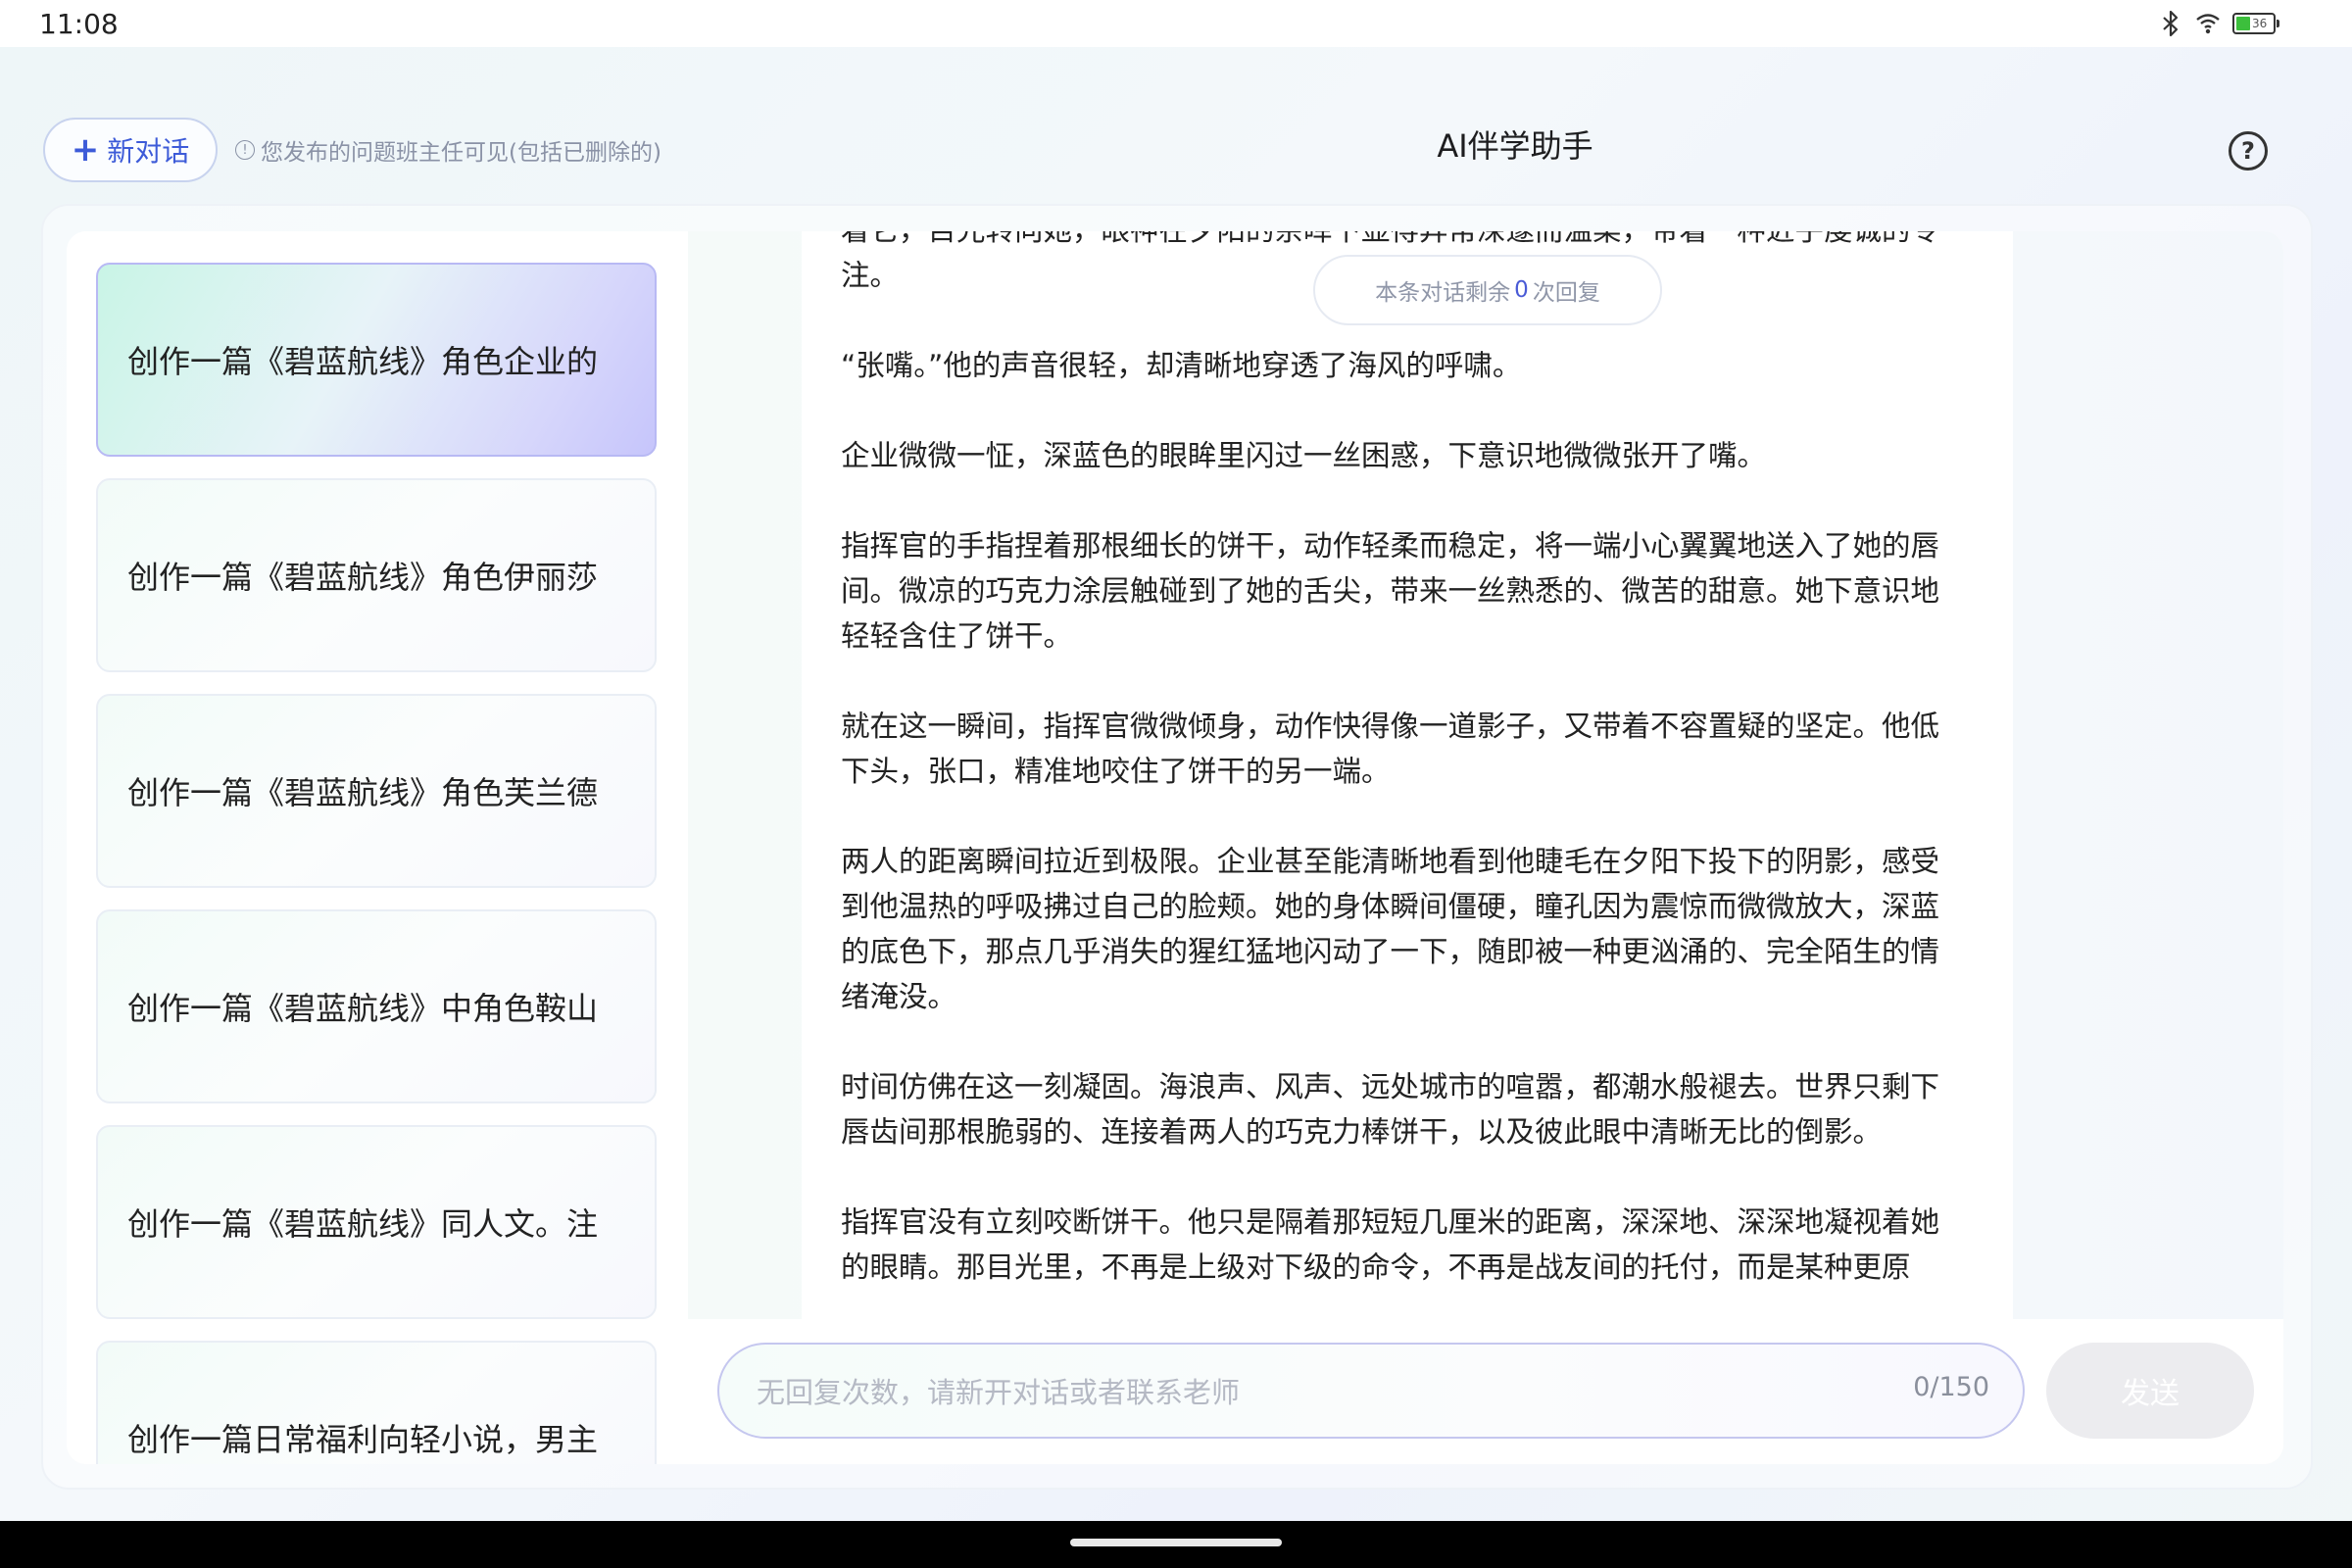 The width and height of the screenshot is (2352, 1568). I want to click on message-paragraph: 企业微微一怔，深蓝色的眼眸里闪过一丝困惑，下意识地微微张开了嘴。, so click(1304, 455).